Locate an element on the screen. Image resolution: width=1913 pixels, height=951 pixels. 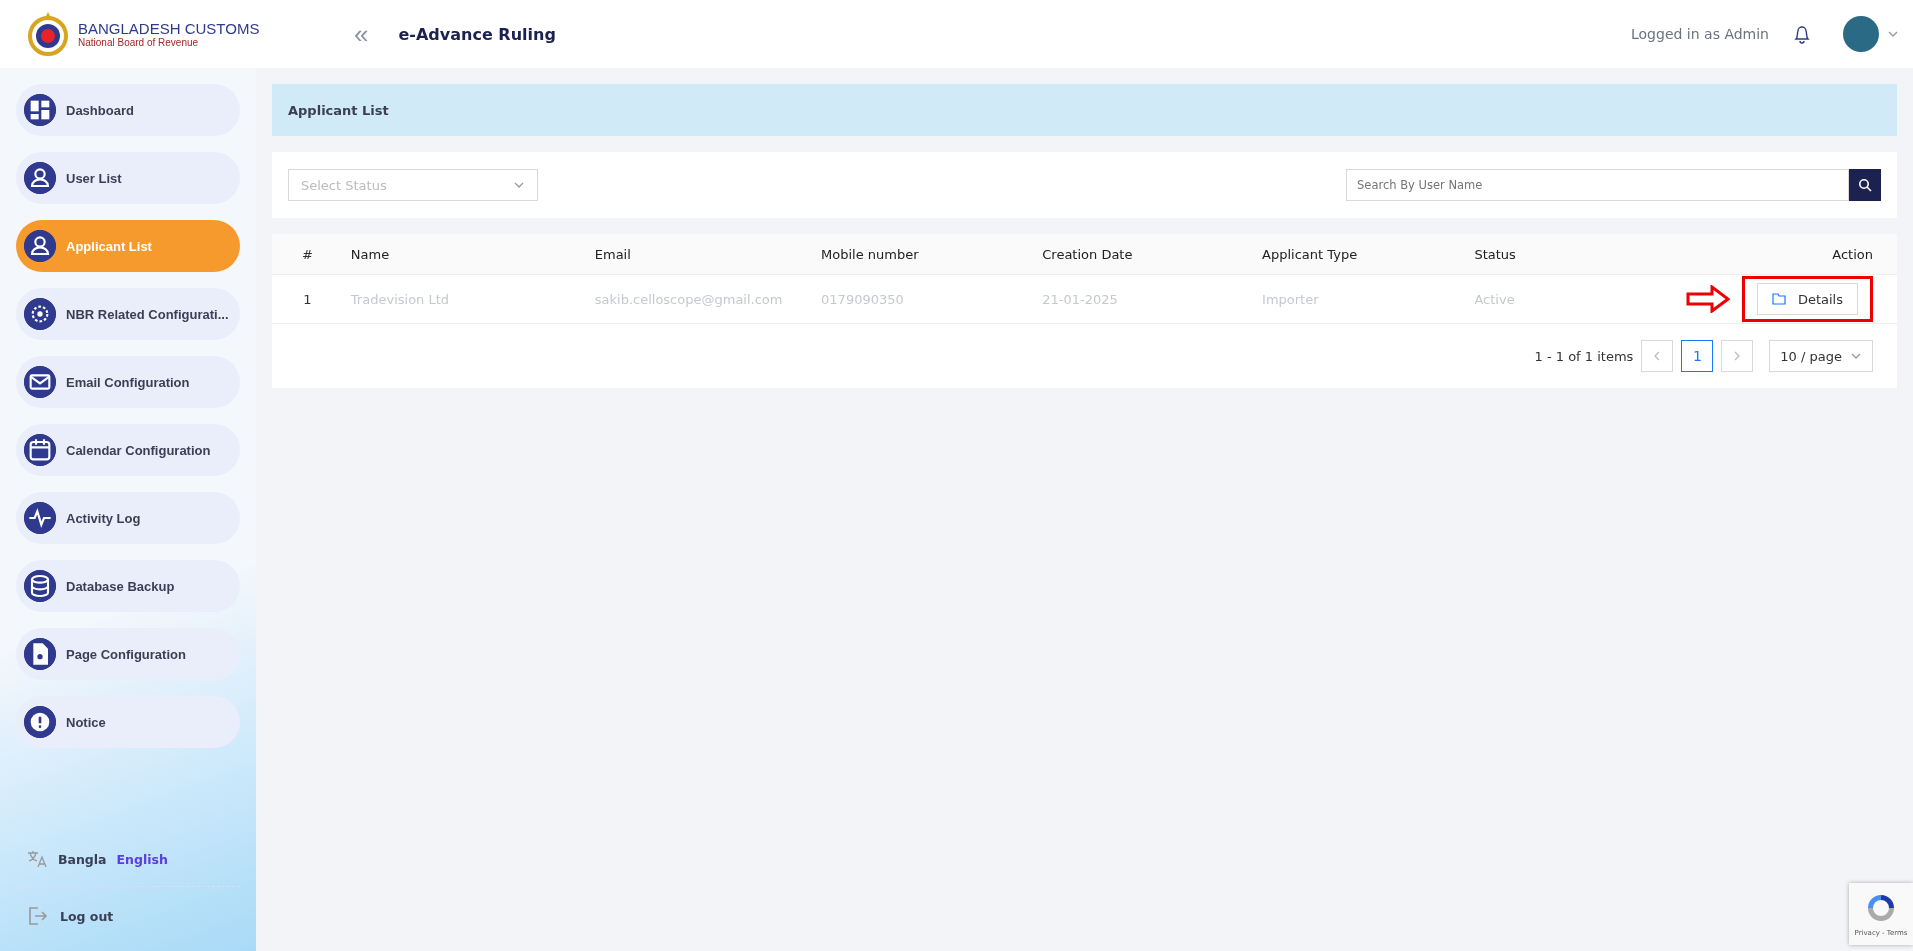
search-button is located at coordinates (1865, 185).